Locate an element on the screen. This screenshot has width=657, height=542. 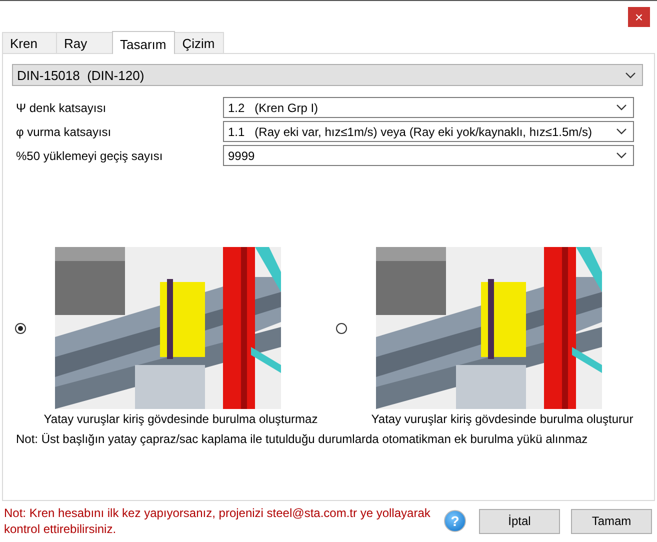
ok-button: Tamam is located at coordinates (611, 521).